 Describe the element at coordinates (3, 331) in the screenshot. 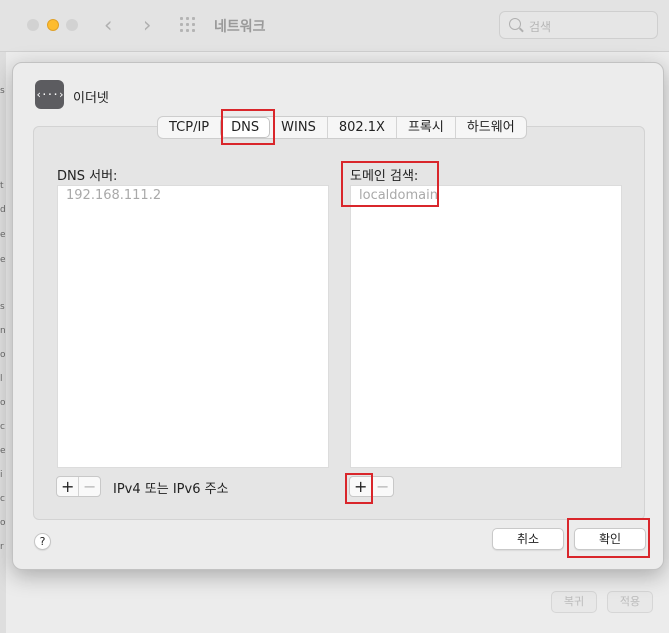

I see `sidebar-fragment: n` at that location.